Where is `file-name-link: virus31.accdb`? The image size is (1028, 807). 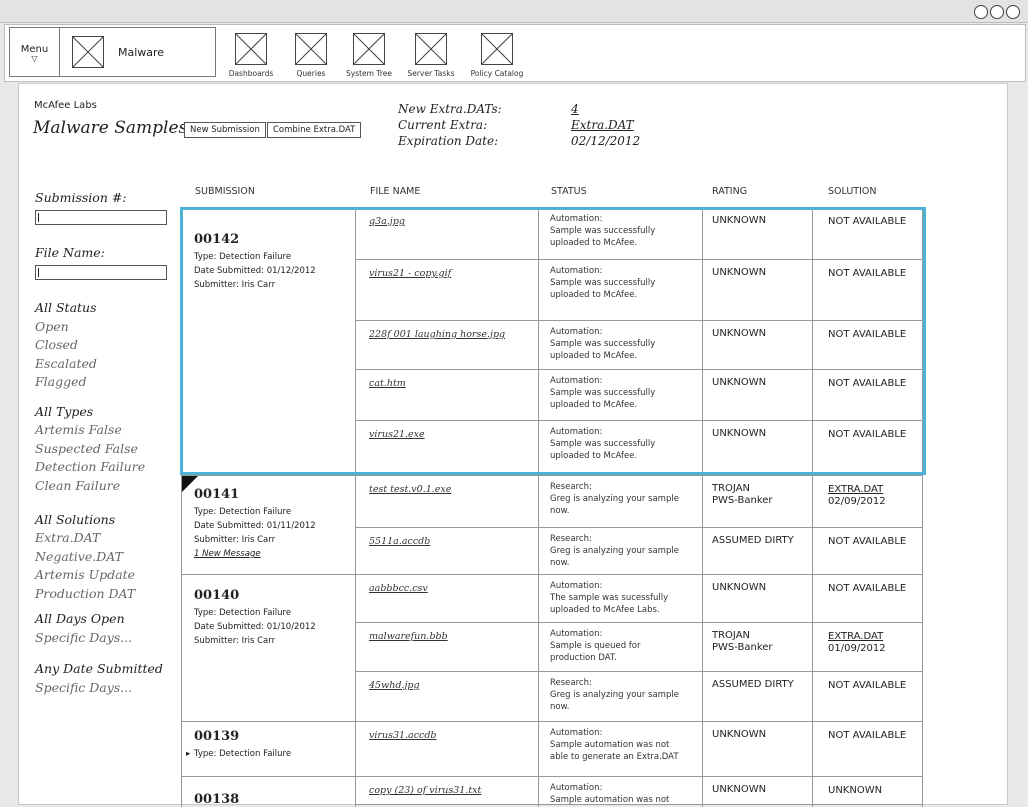 file-name-link: virus31.accdb is located at coordinates (403, 735).